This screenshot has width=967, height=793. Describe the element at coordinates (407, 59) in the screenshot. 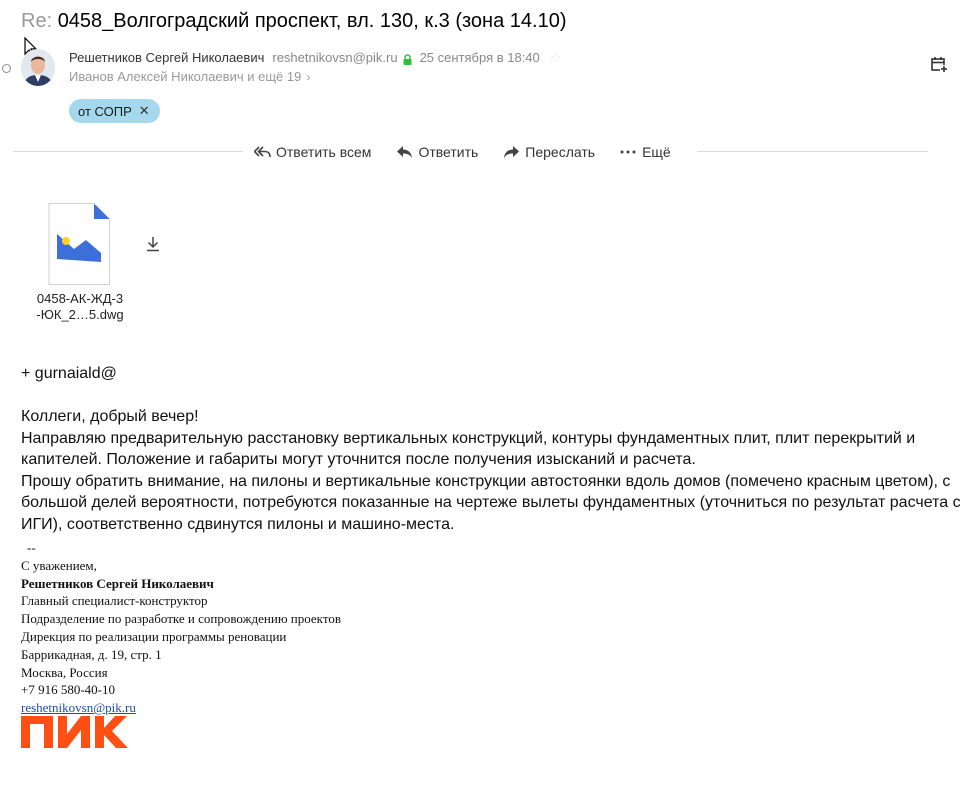

I see `lock-icon` at that location.